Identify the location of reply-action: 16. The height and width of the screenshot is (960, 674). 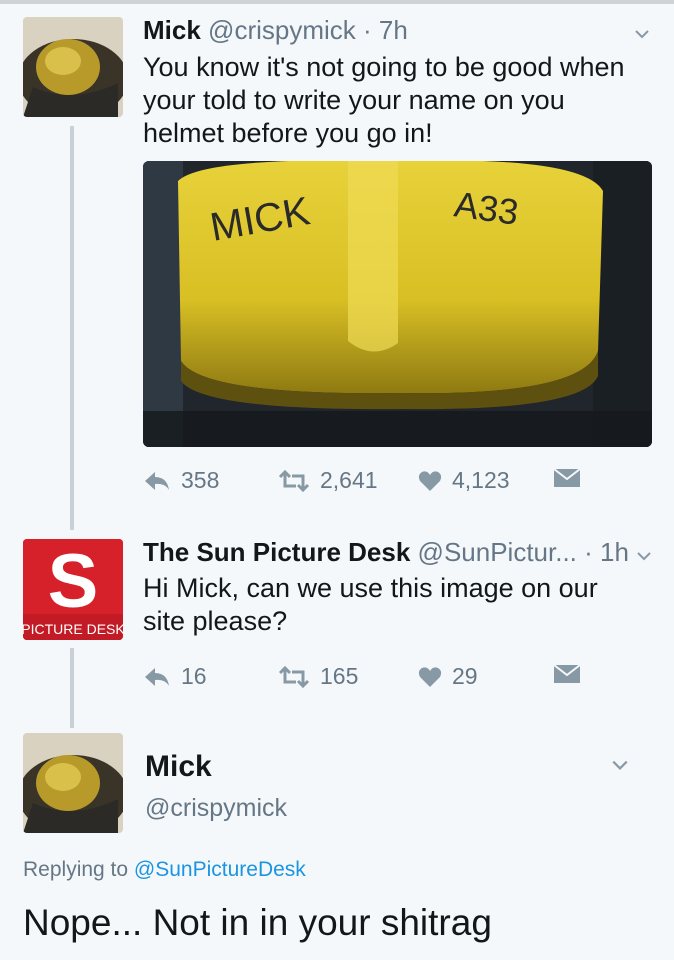
(175, 676).